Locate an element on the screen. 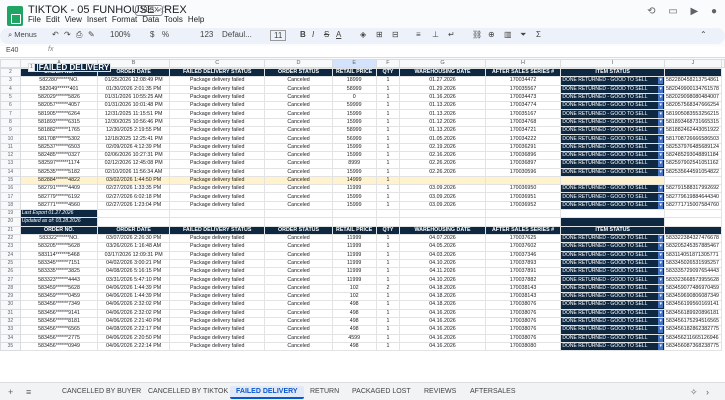 This screenshot has height=400, width=725. order-date-cell: 04/02/2026 3:00:21 PM is located at coordinates (133, 263).